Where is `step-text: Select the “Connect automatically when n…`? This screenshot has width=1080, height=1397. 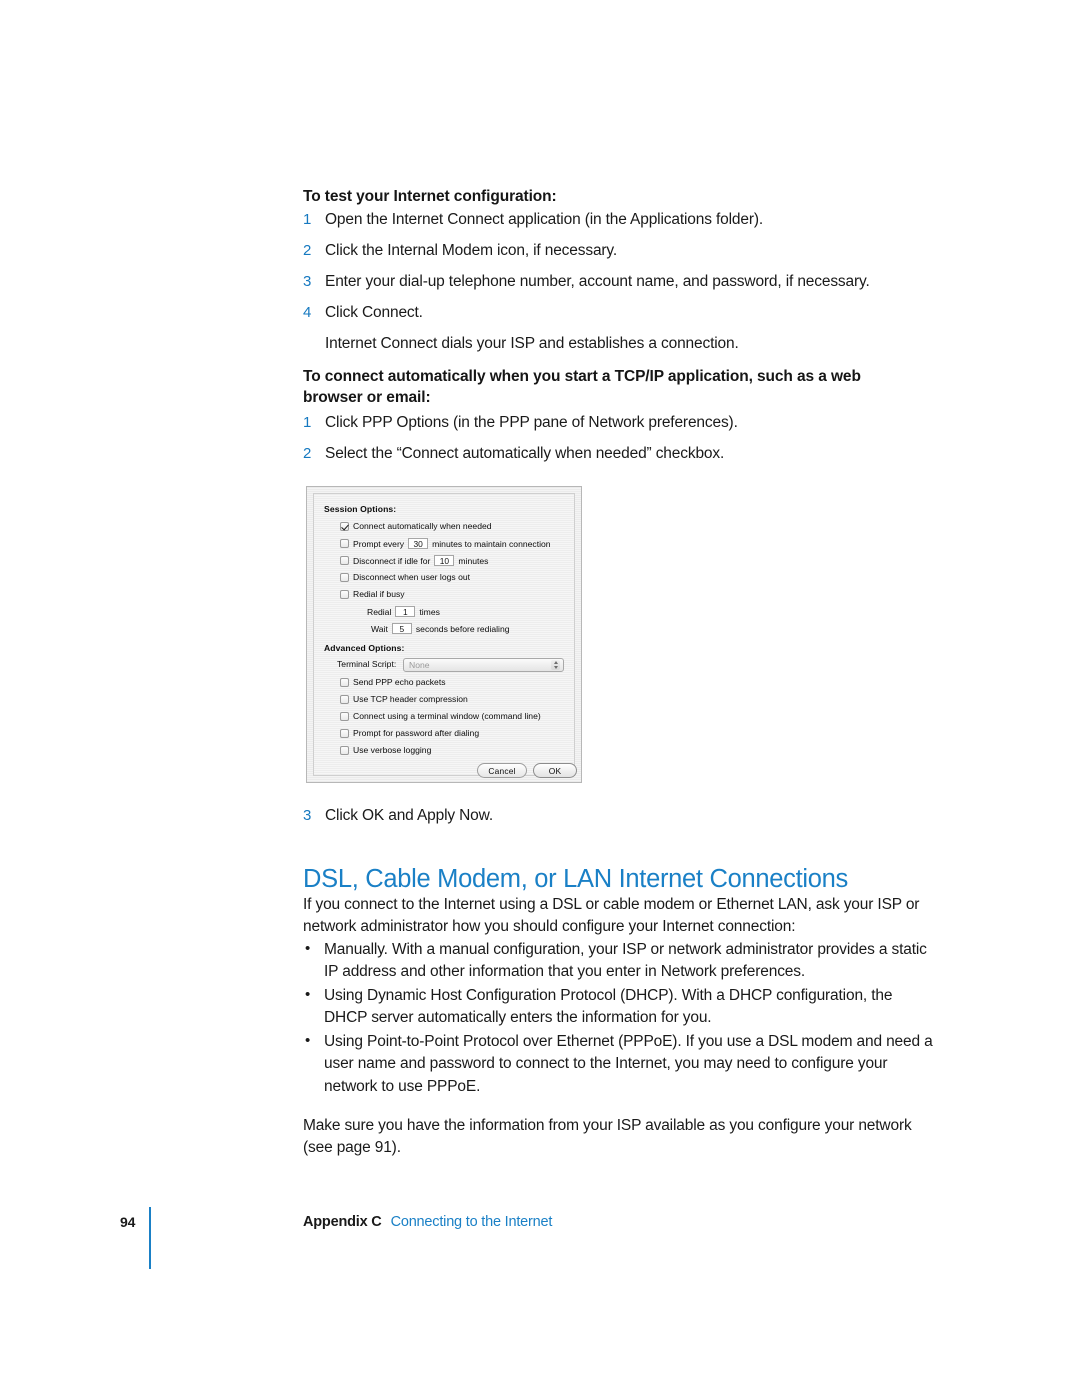 step-text: Select the “Connect automatically when n… is located at coordinates (525, 453).